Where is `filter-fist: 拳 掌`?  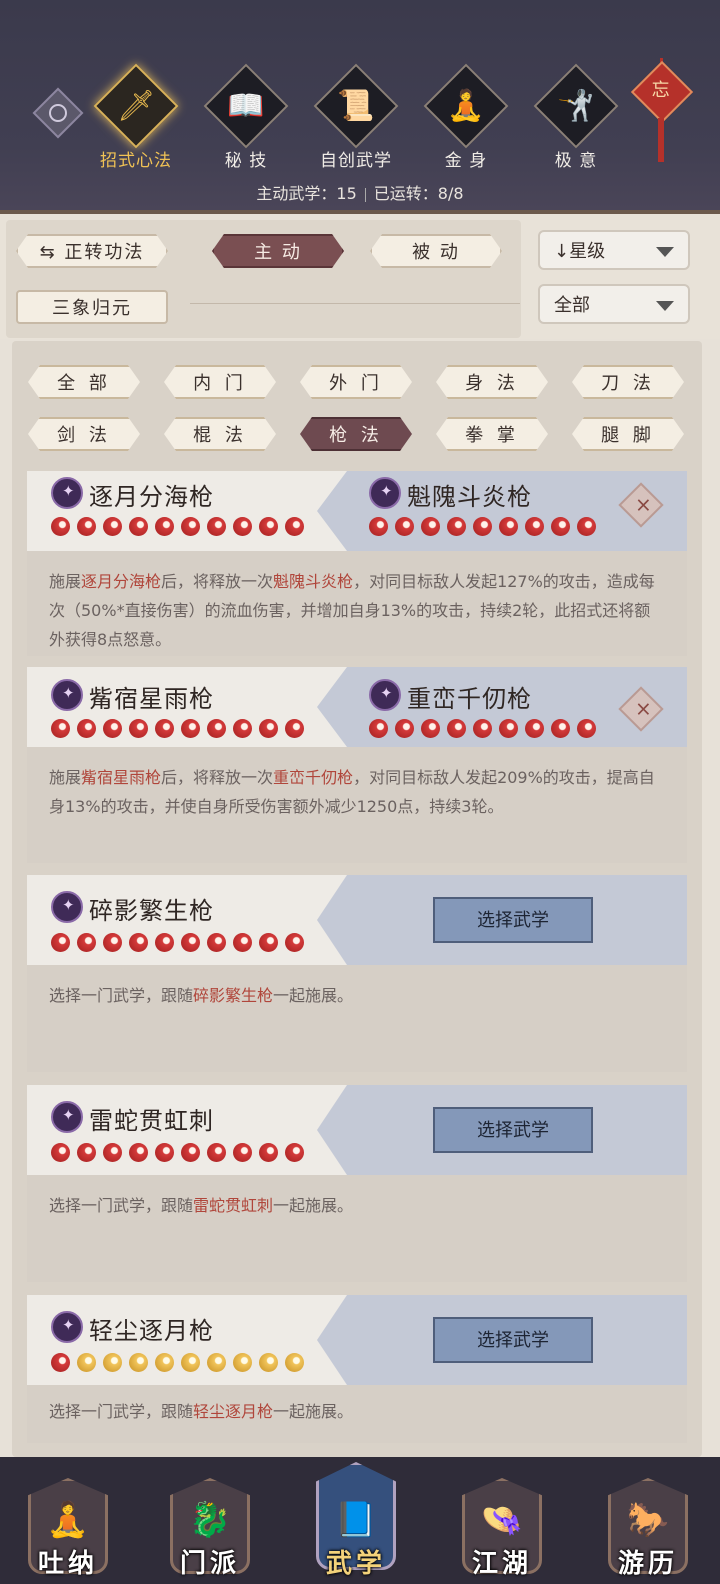 filter-fist: 拳 掌 is located at coordinates (492, 434).